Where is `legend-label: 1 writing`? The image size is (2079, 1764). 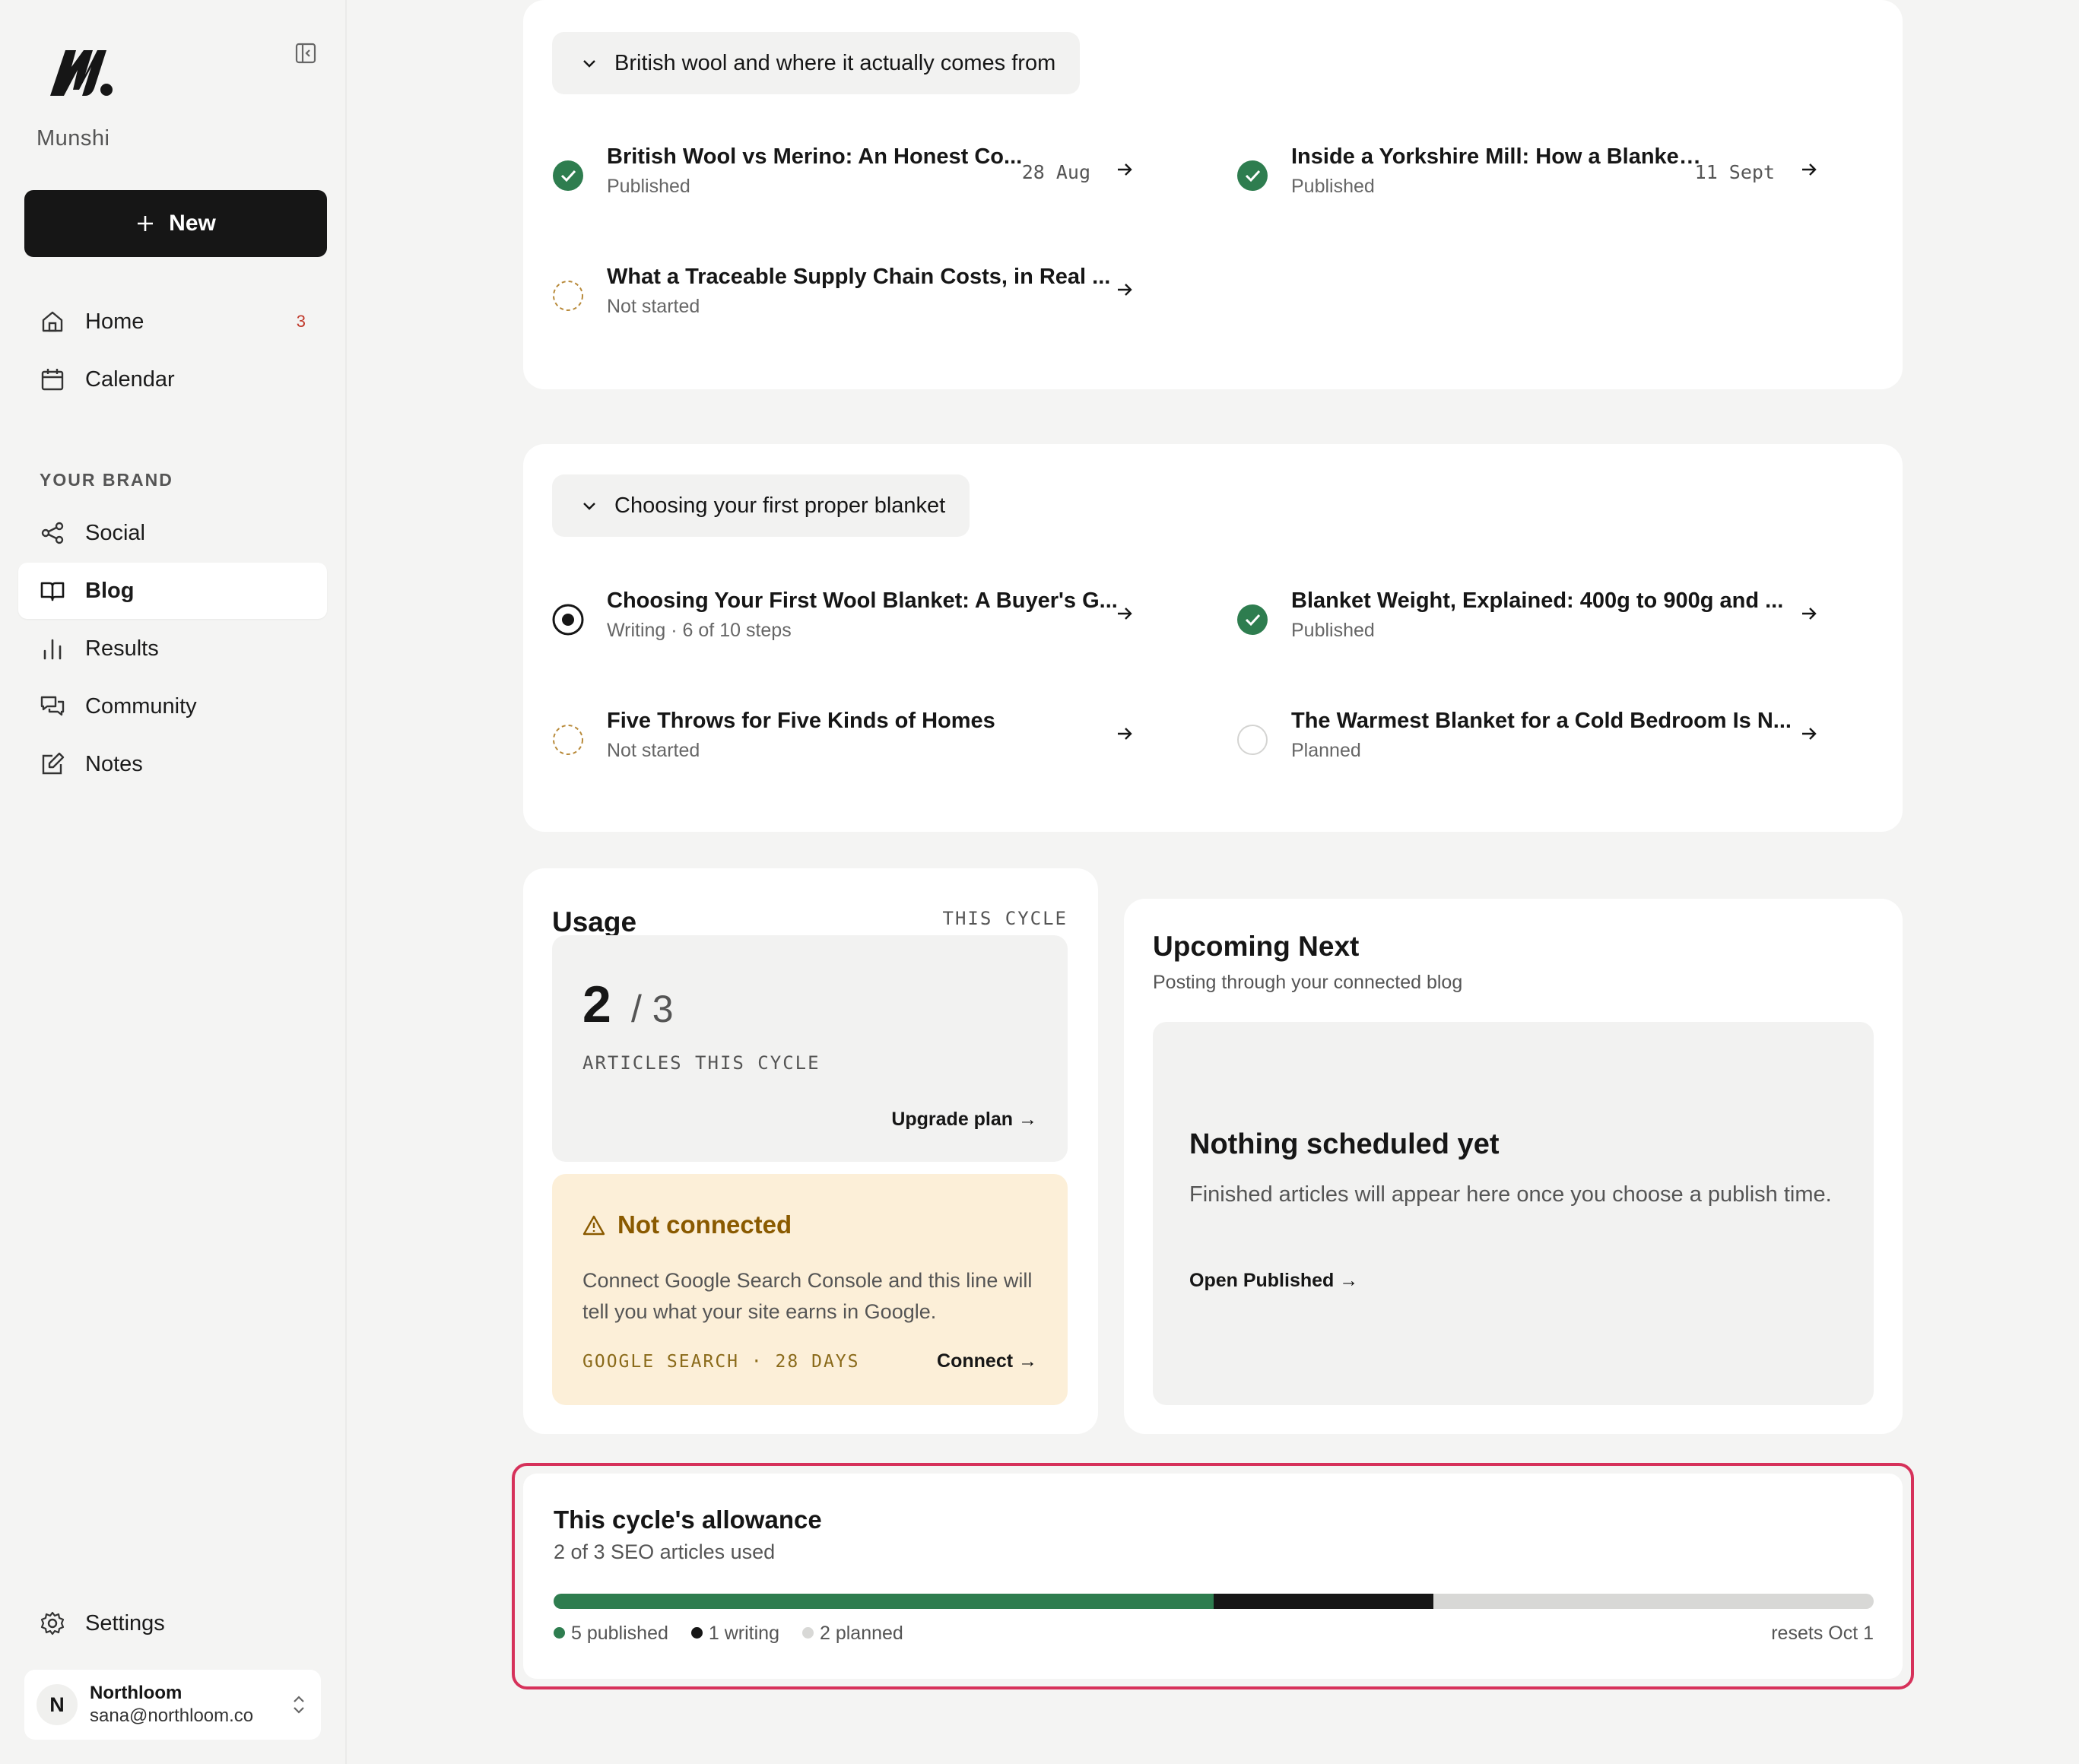 legend-label: 1 writing is located at coordinates (743, 1633).